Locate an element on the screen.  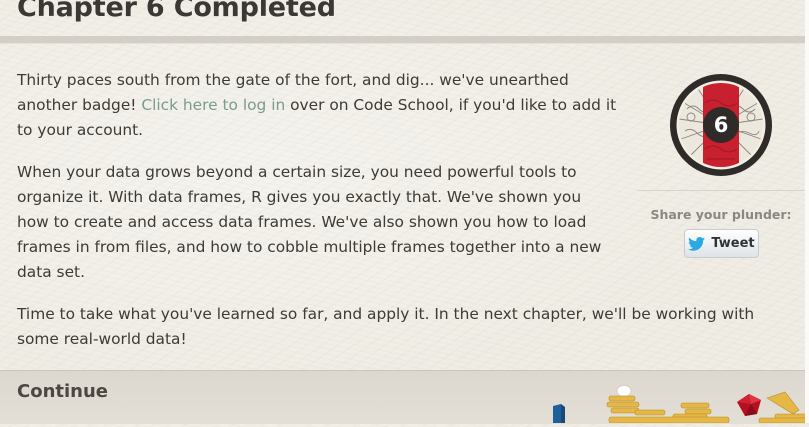
chapter-badge-icon: 6 is located at coordinates (721, 125).